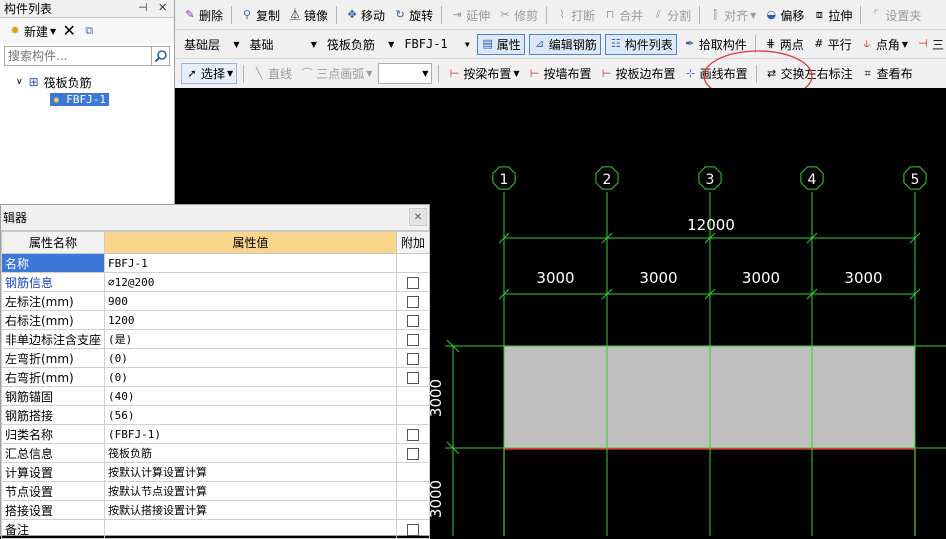  I want to click on grip-icon: ⌜, so click(876, 14).